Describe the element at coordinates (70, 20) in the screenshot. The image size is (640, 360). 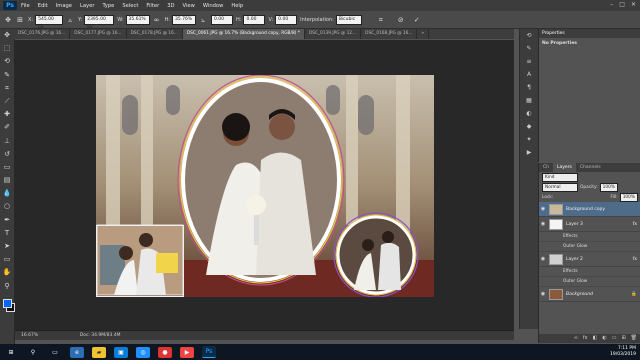
I see `delta-icon: ▵` at that location.